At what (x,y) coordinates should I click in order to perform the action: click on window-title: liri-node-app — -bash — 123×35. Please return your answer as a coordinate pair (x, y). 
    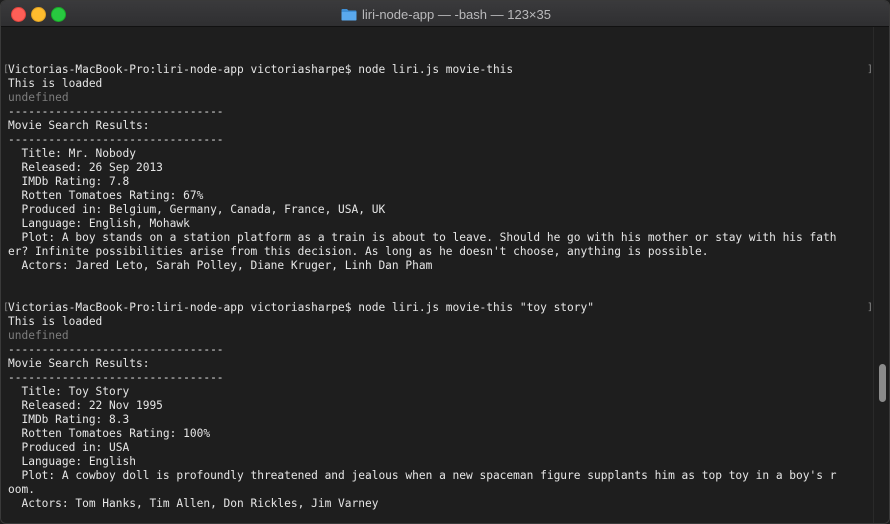
    Looking at the image, I should click on (456, 14).